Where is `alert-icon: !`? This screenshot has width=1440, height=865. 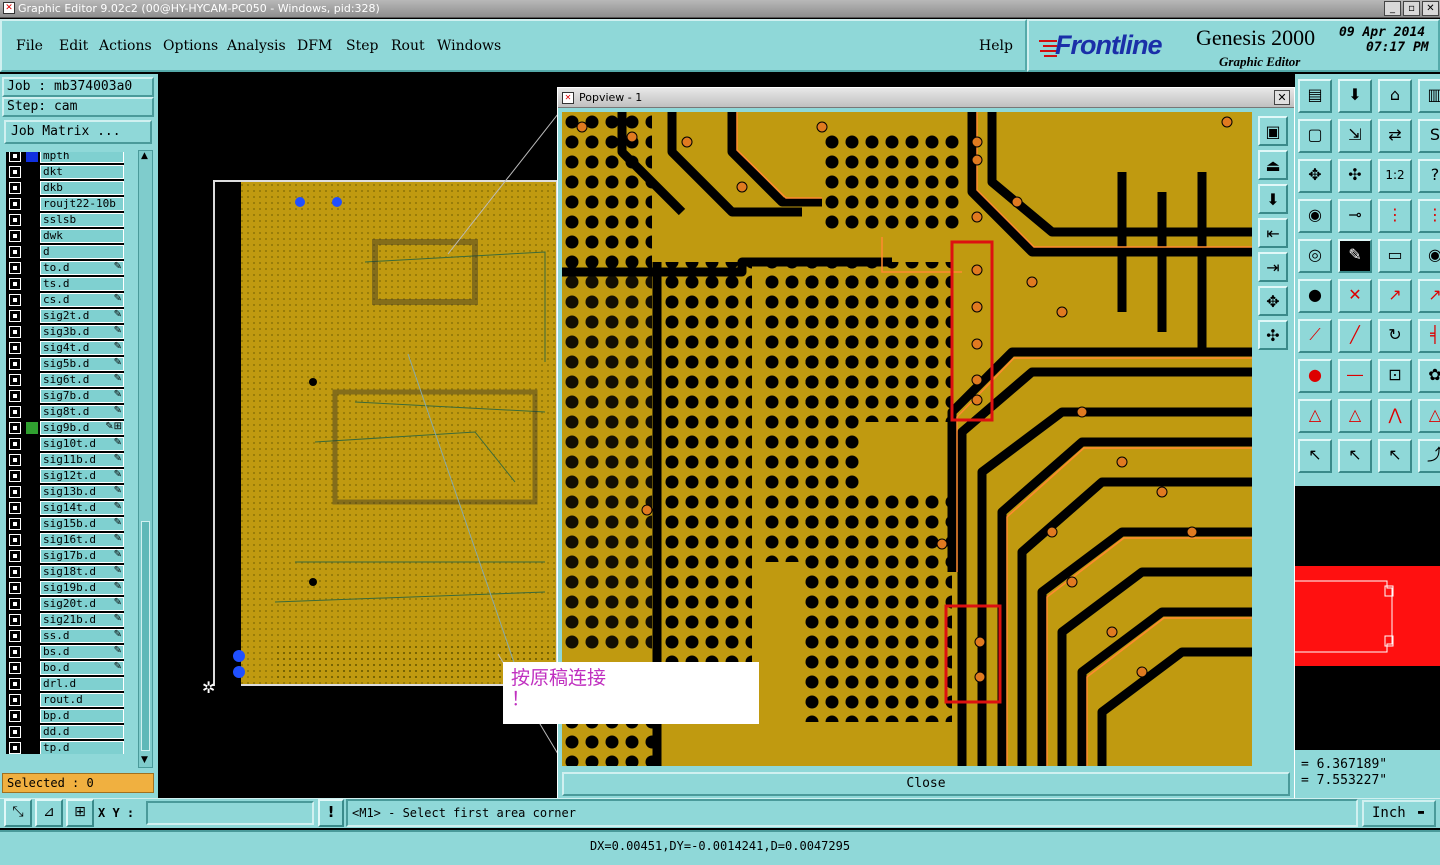 alert-icon: ! is located at coordinates (331, 813).